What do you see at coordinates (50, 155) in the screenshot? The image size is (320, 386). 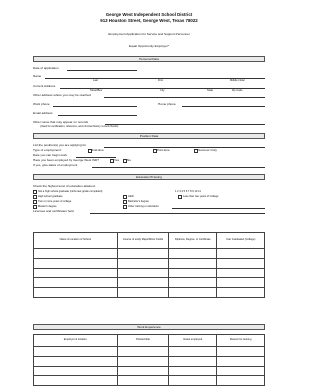 I see `date-begin-label: Date you can begin work` at bounding box center [50, 155].